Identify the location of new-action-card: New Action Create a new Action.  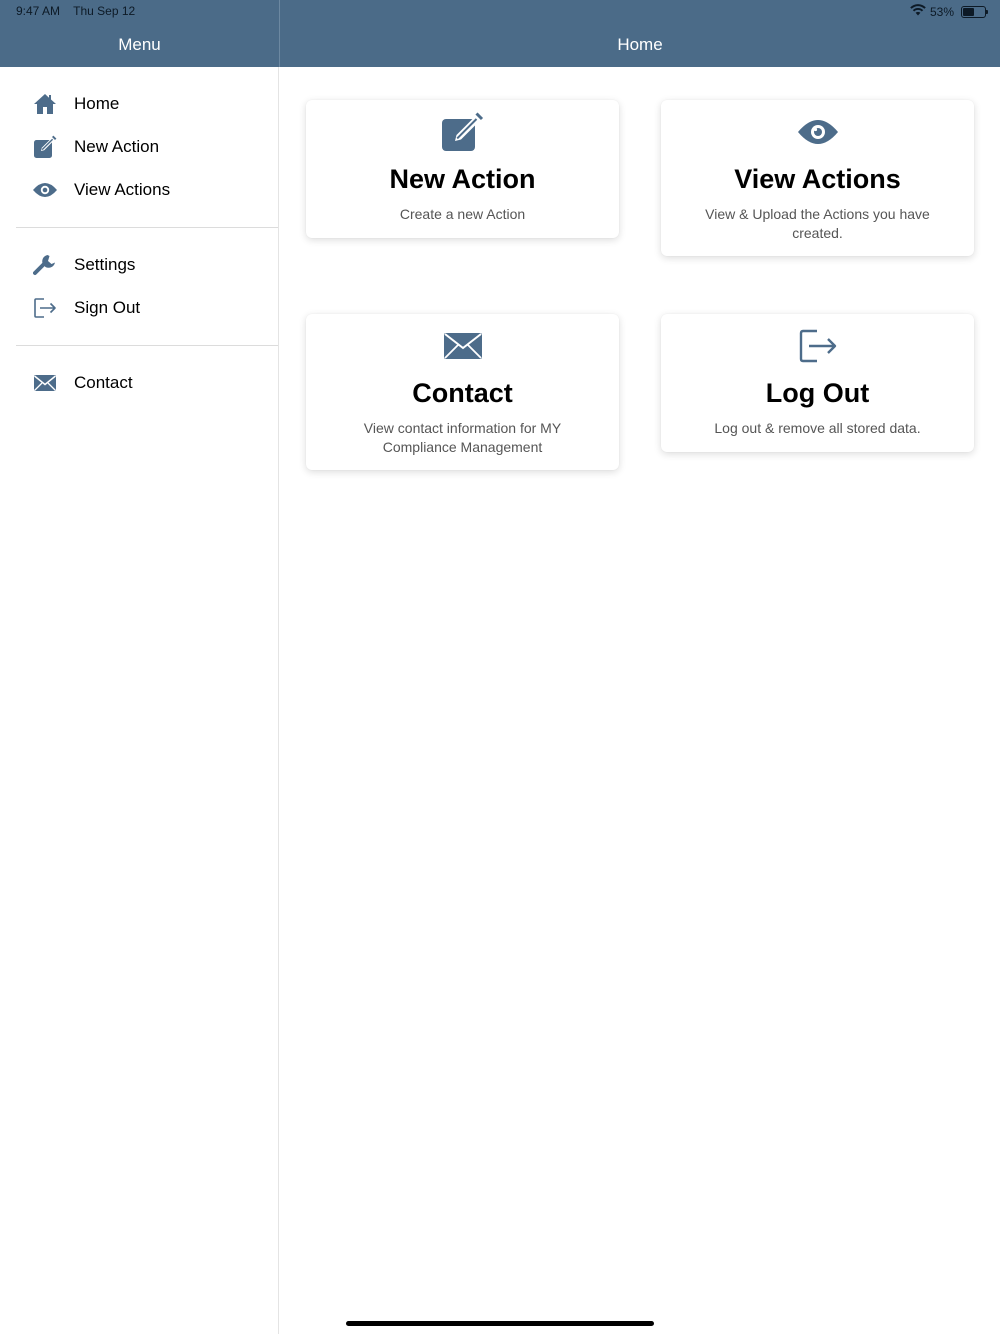
(462, 169).